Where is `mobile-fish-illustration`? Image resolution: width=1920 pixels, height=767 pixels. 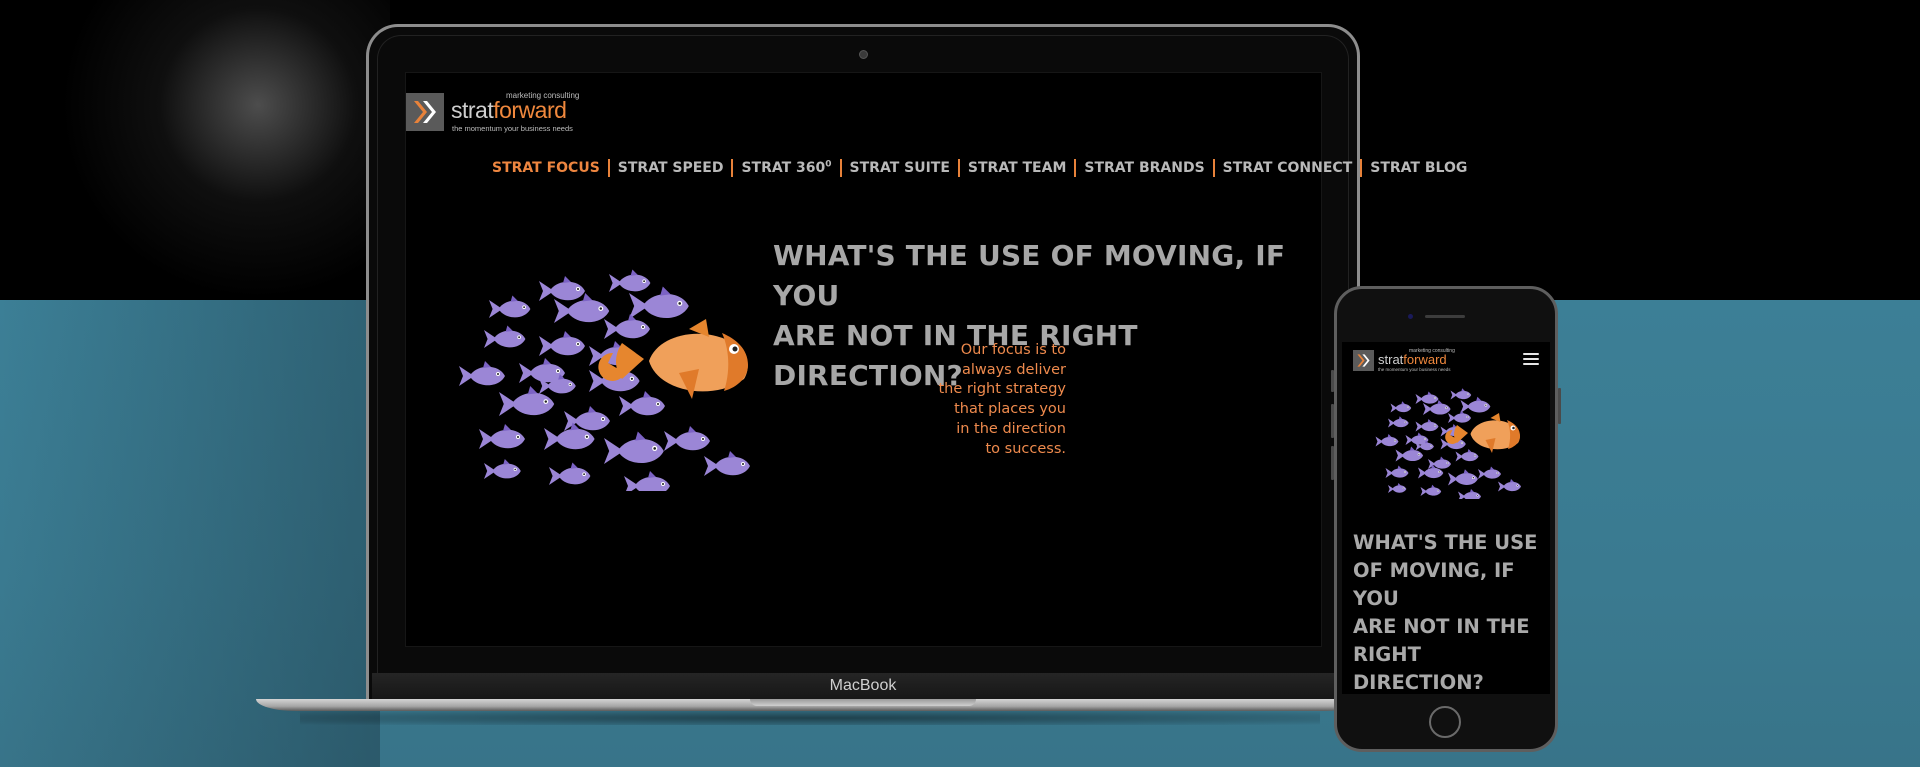
mobile-fish-illustration is located at coordinates (1448, 443).